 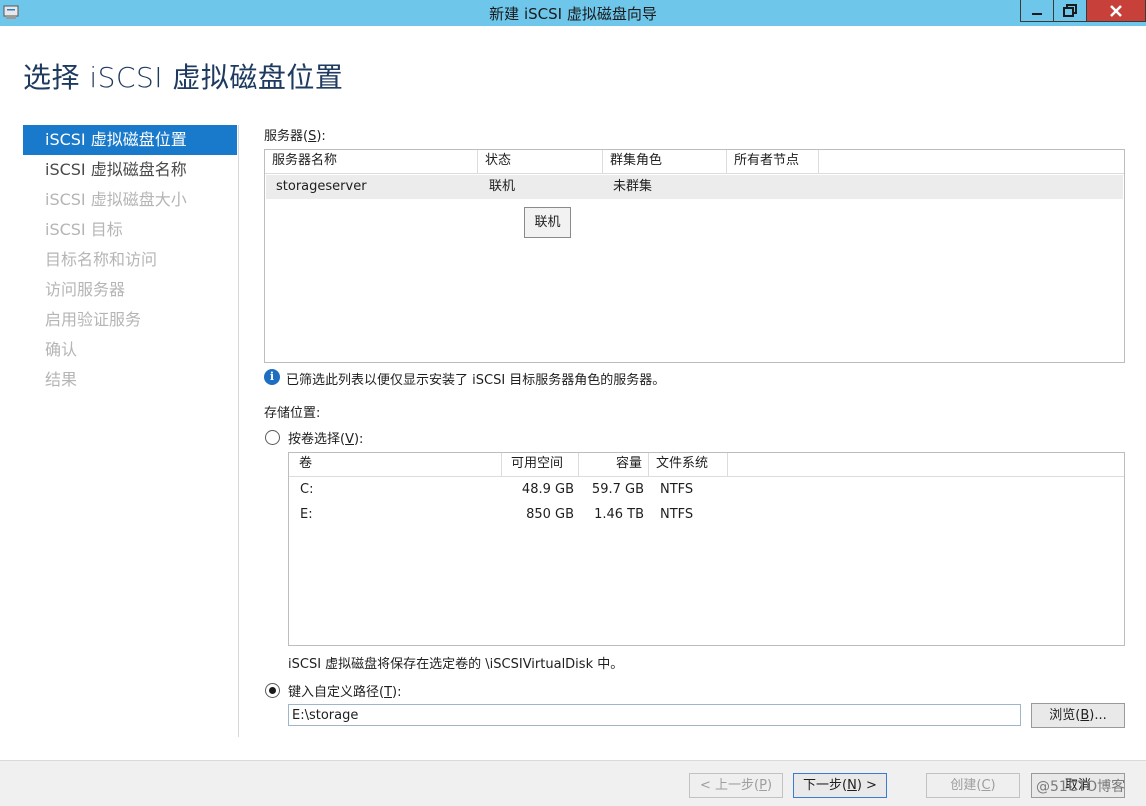 I want to click on nav-item-disk-location: iSCSI 虚拟磁盘位置, so click(x=130, y=140).